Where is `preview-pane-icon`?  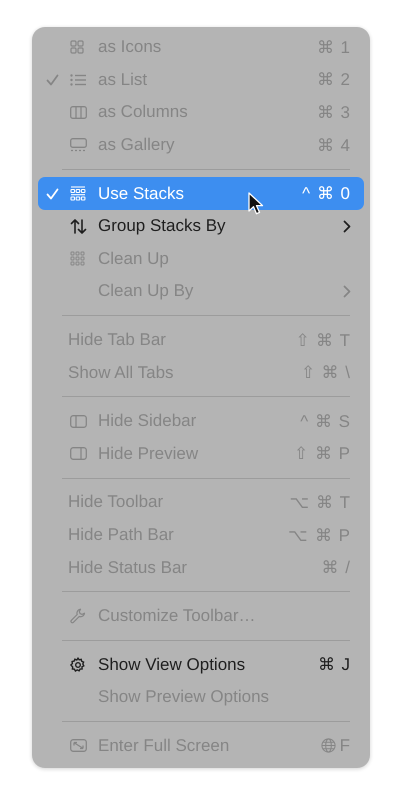 preview-pane-icon is located at coordinates (78, 453).